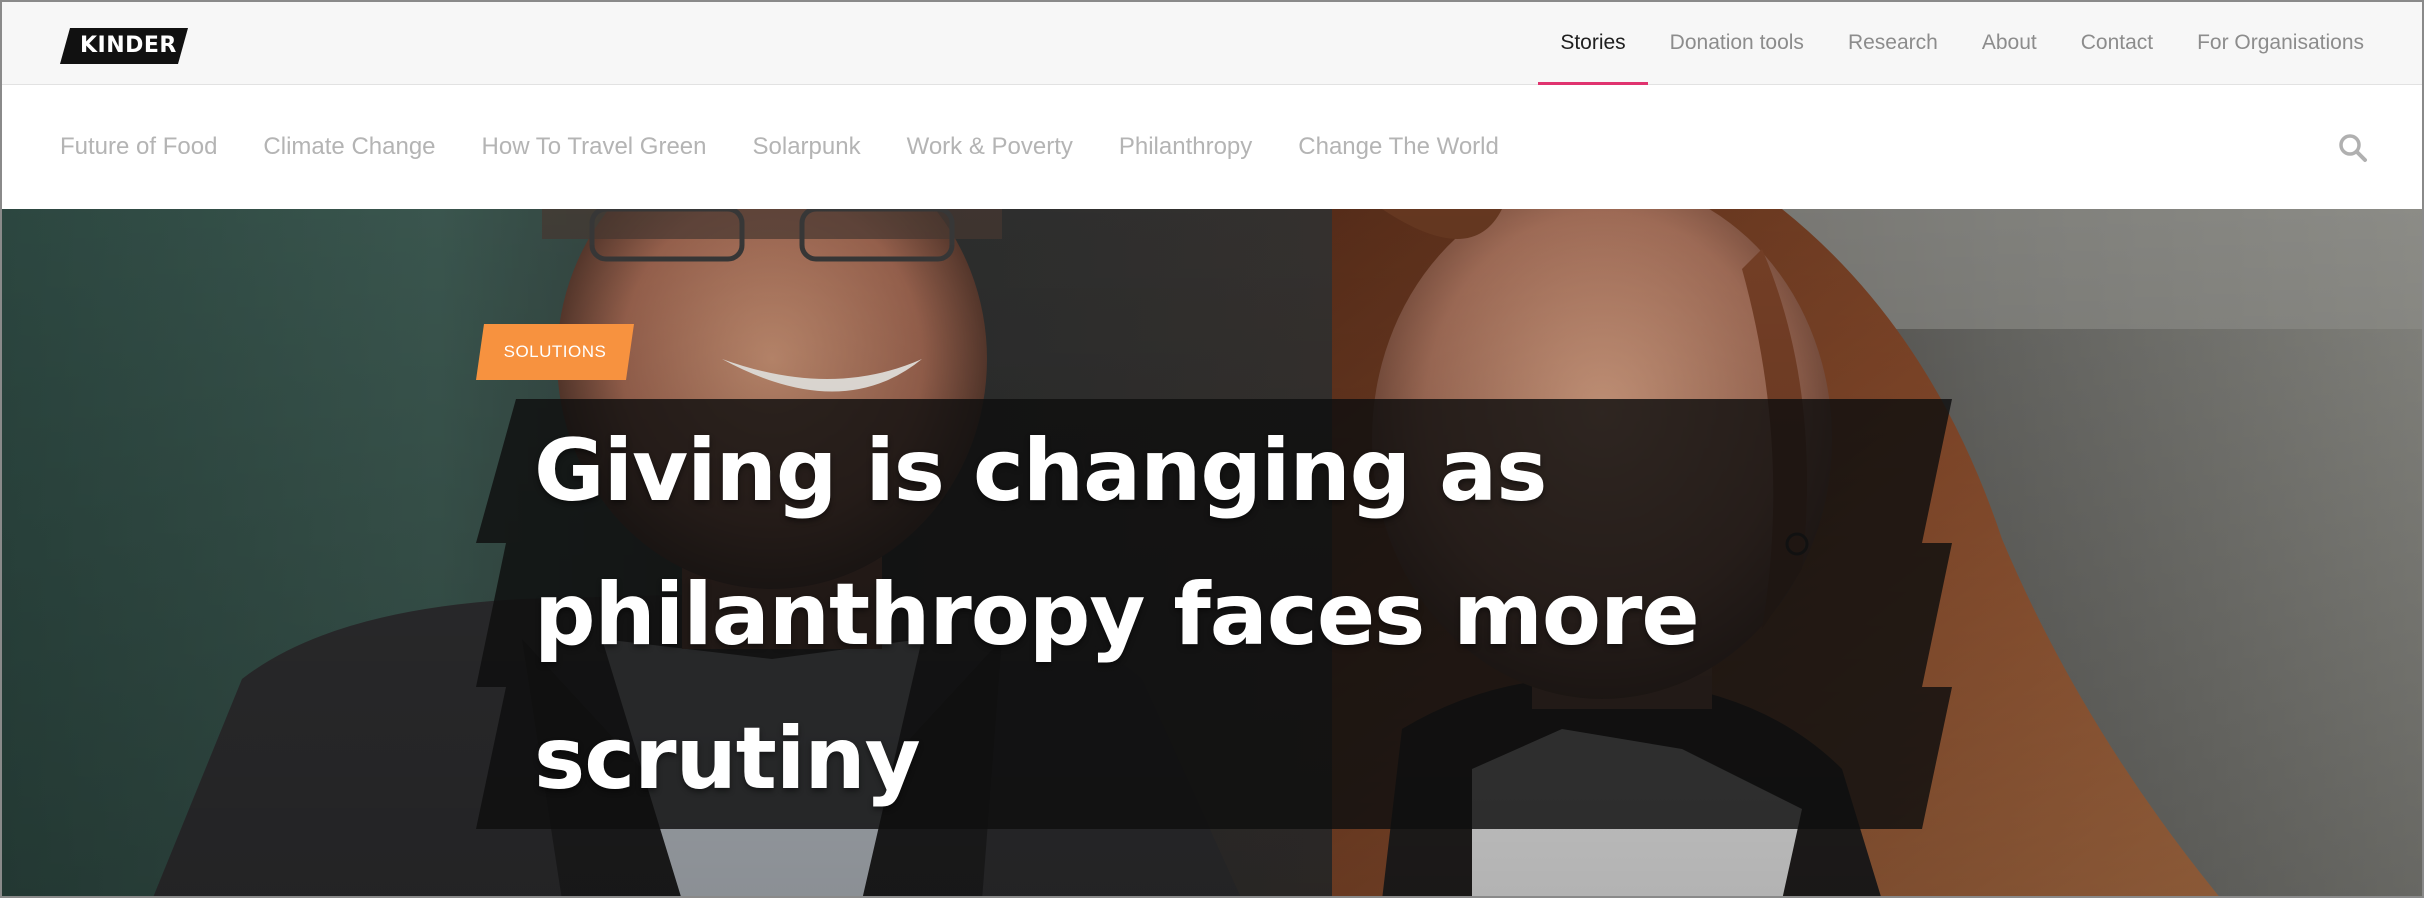 The image size is (2424, 898). What do you see at coordinates (138, 147) in the screenshot?
I see `category-future-of-food: Future of Food` at bounding box center [138, 147].